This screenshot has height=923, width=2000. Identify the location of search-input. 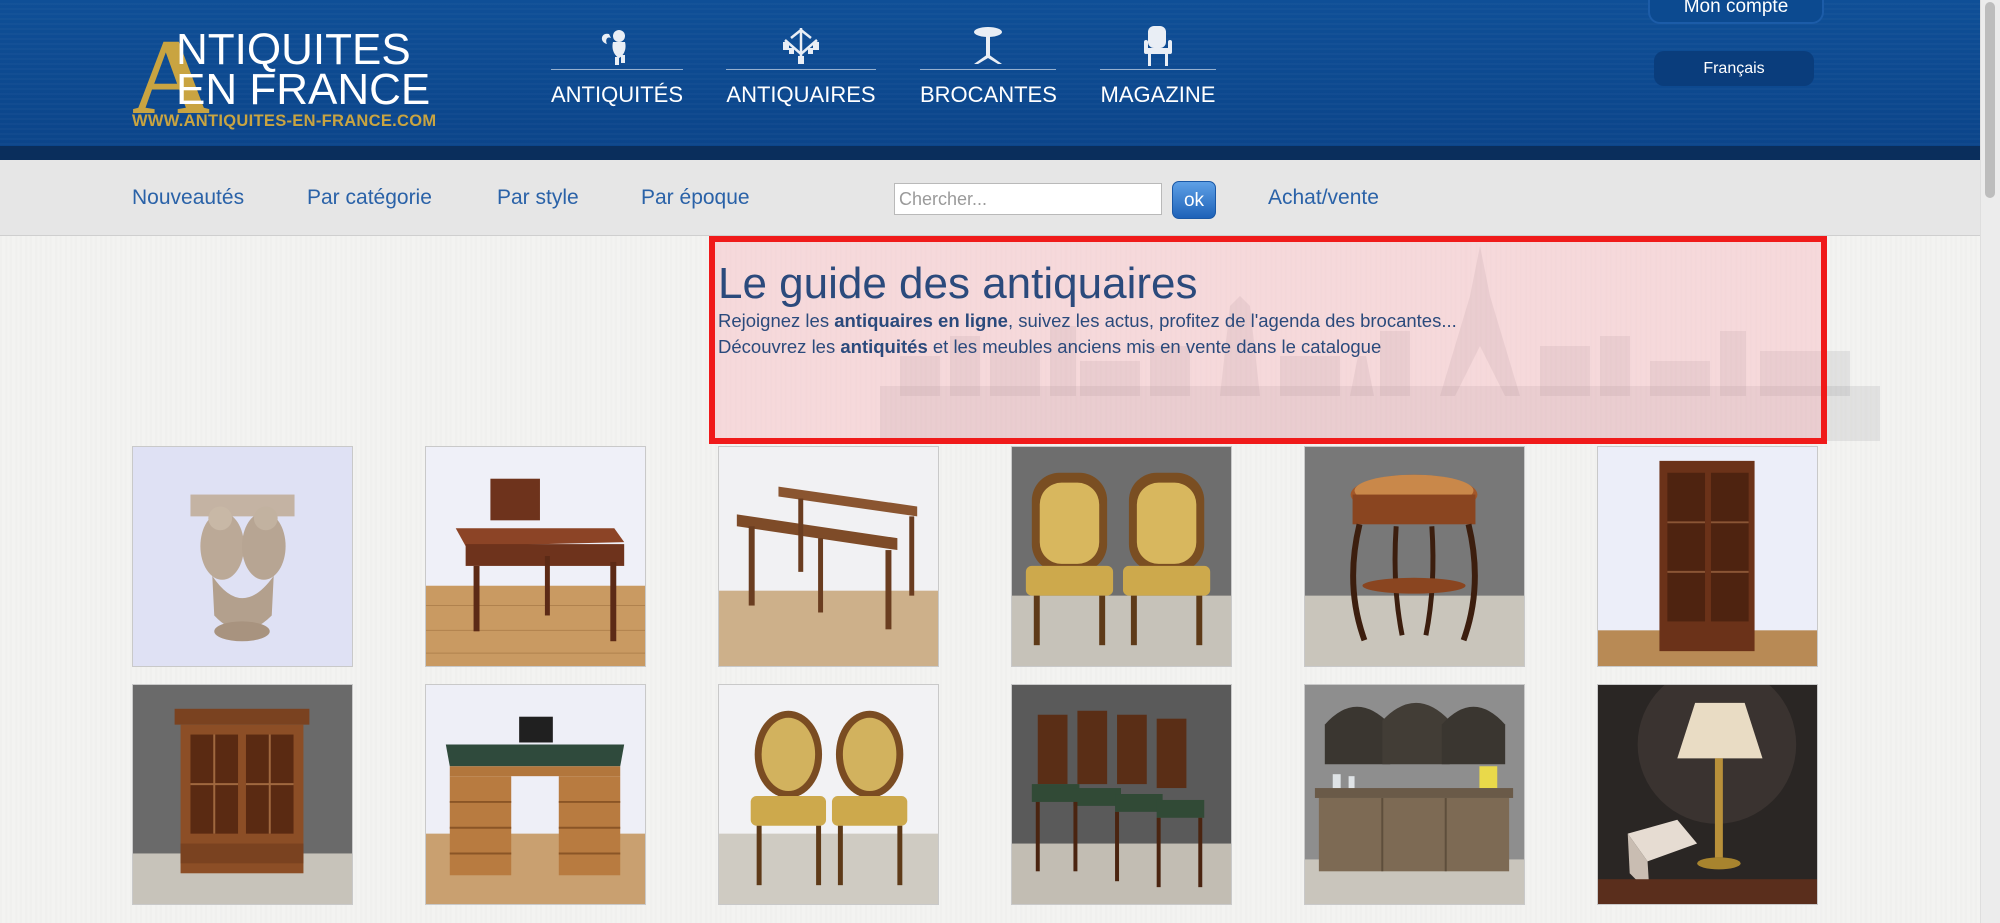
(1028, 199).